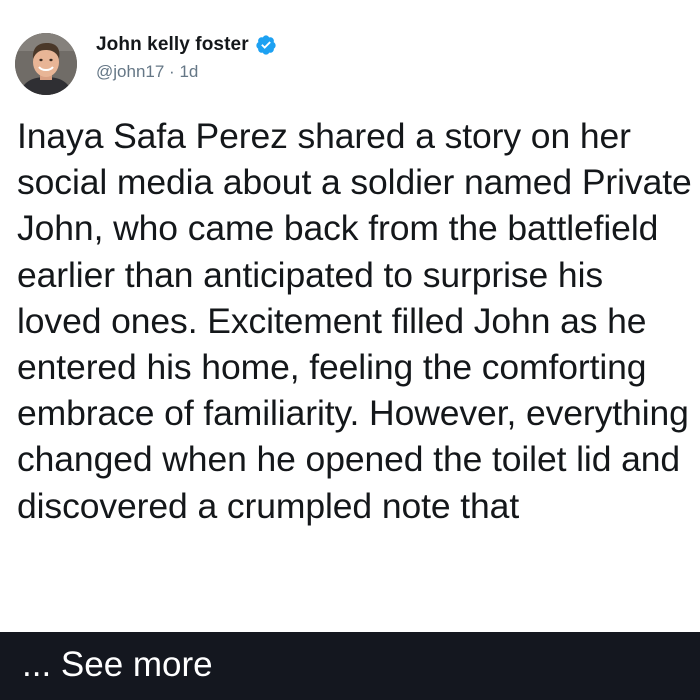 This screenshot has width=700, height=700. Describe the element at coordinates (266, 45) in the screenshot. I see `verified-badge-icon` at that location.